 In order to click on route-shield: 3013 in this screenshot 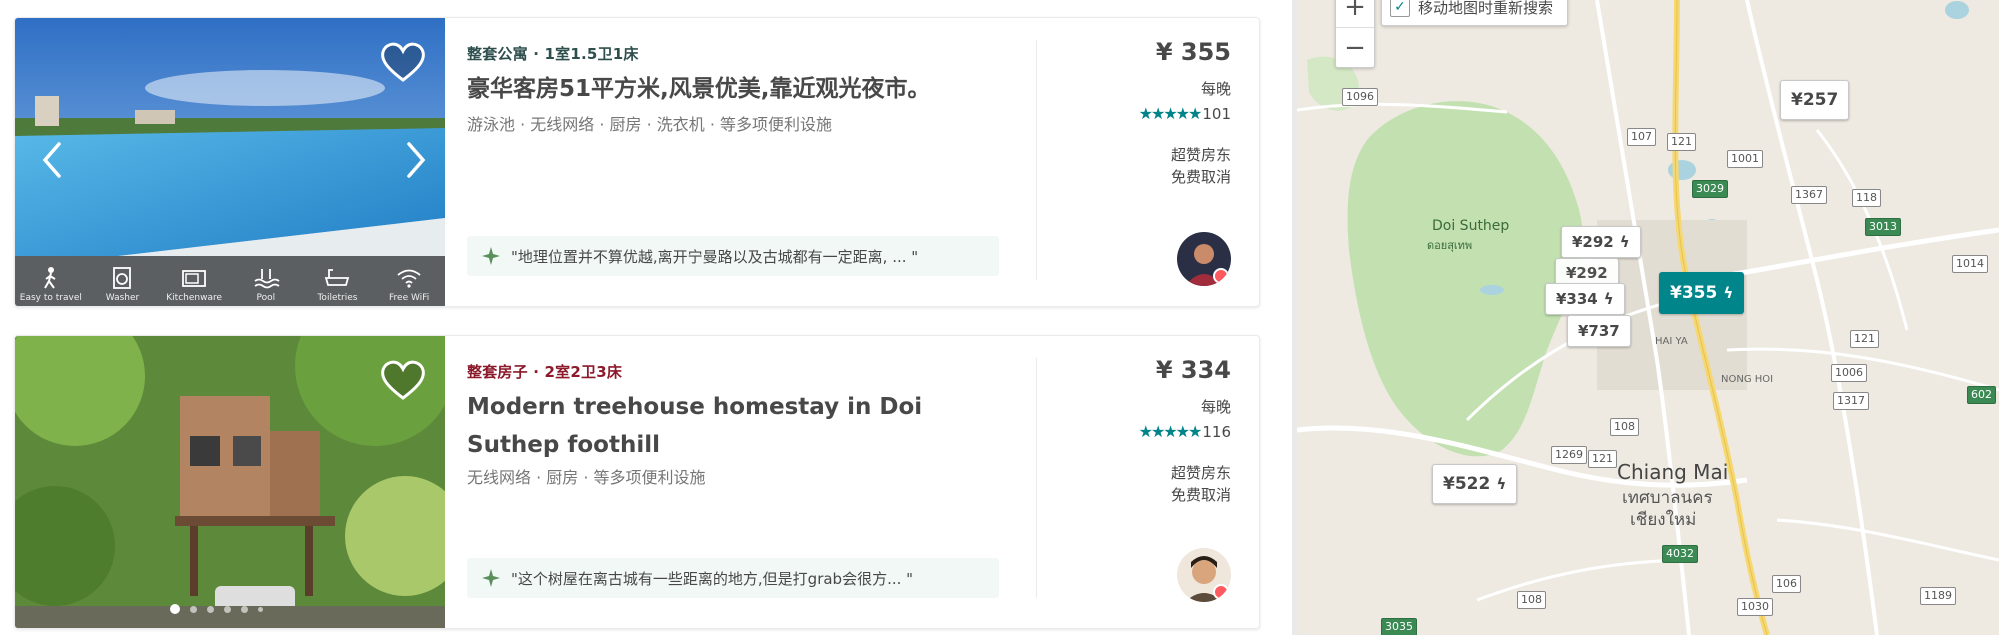, I will do `click(1883, 227)`.